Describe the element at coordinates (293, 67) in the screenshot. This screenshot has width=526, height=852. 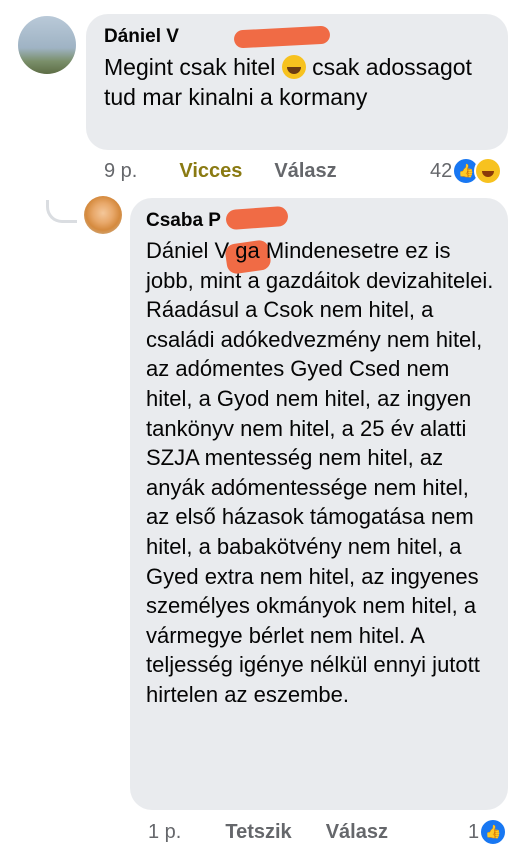
I see `grinning-face-icon` at that location.